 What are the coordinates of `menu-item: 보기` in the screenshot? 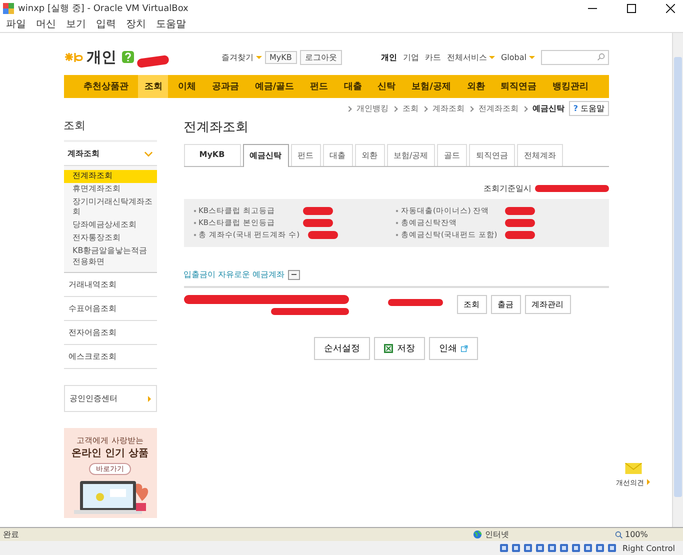 It's located at (76, 24).